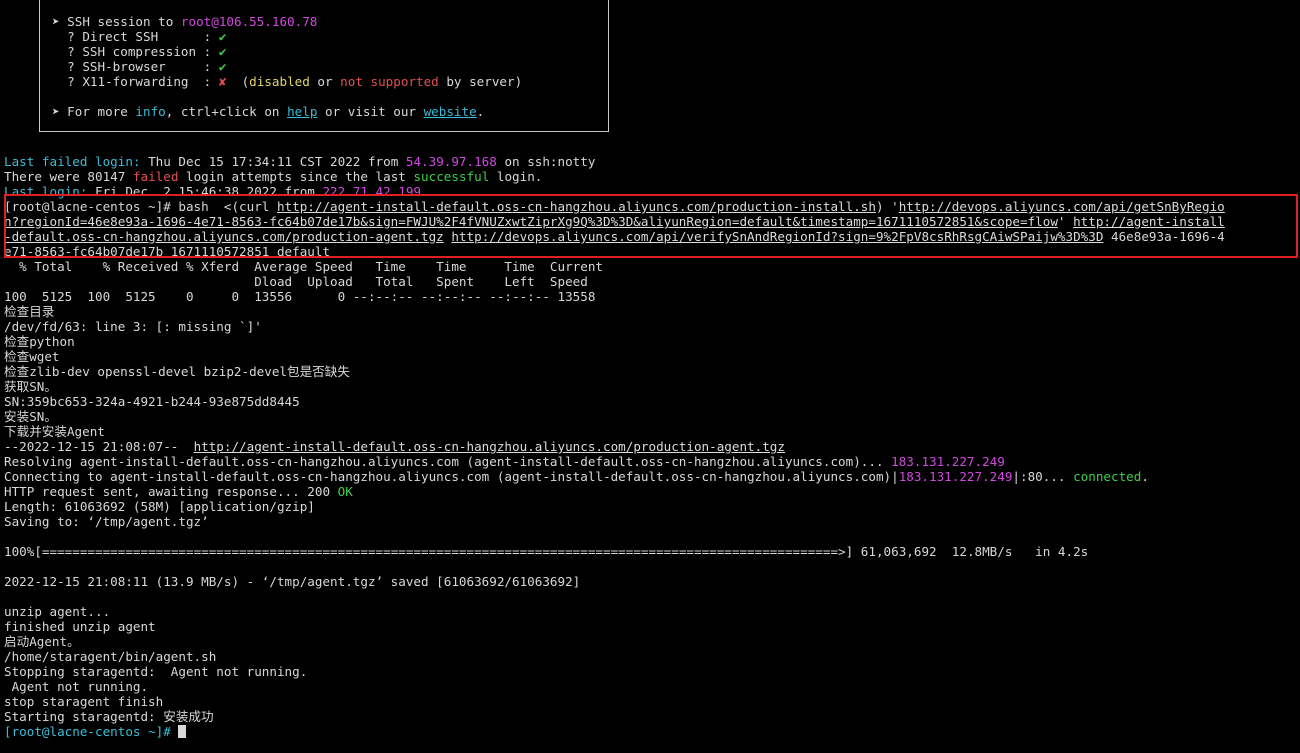 This screenshot has height=753, width=1300. Describe the element at coordinates (109, 716) in the screenshot. I see `post-starting: Starting staragentd: 安装成功` at that location.